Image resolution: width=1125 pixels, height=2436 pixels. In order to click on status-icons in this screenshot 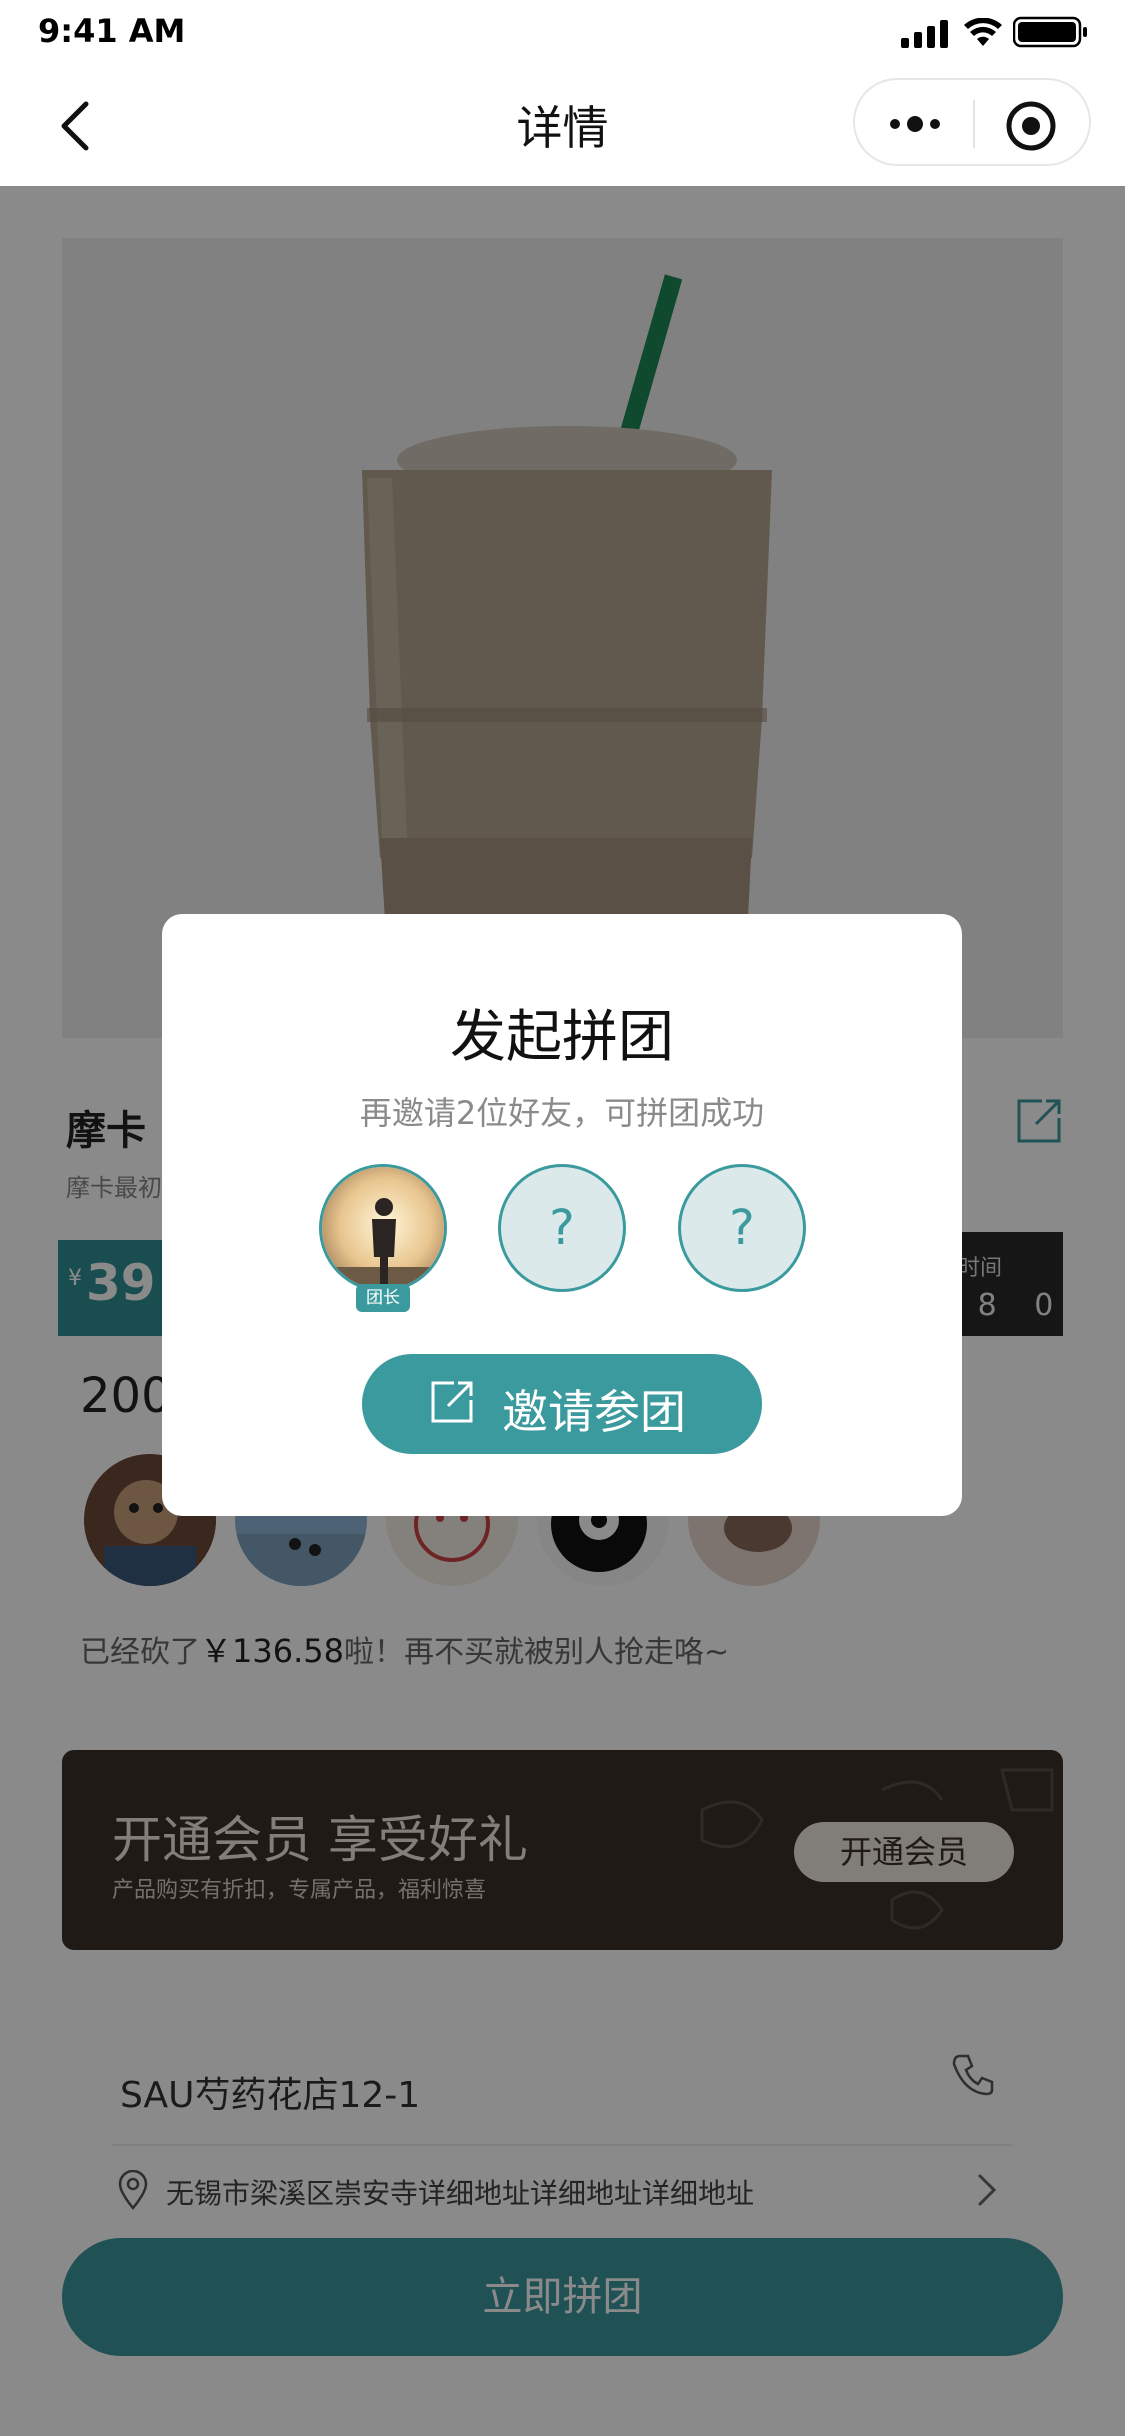, I will do `click(995, 32)`.